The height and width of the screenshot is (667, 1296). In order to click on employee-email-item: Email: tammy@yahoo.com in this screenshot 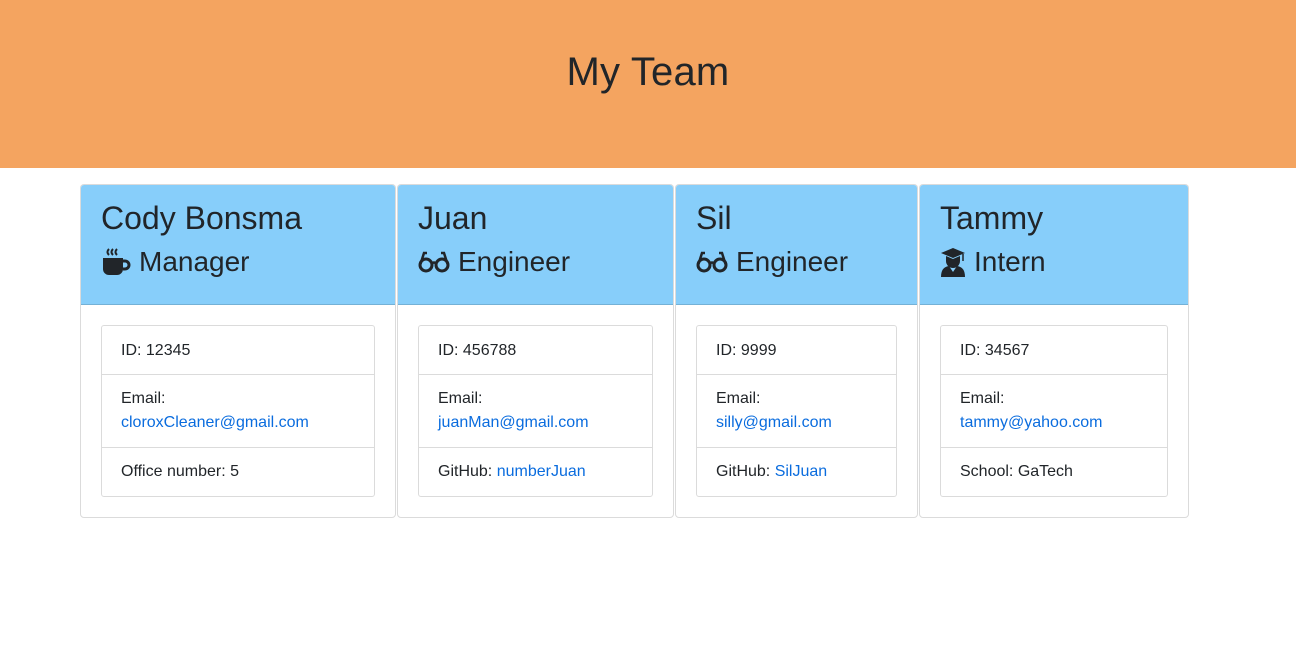, I will do `click(1054, 411)`.